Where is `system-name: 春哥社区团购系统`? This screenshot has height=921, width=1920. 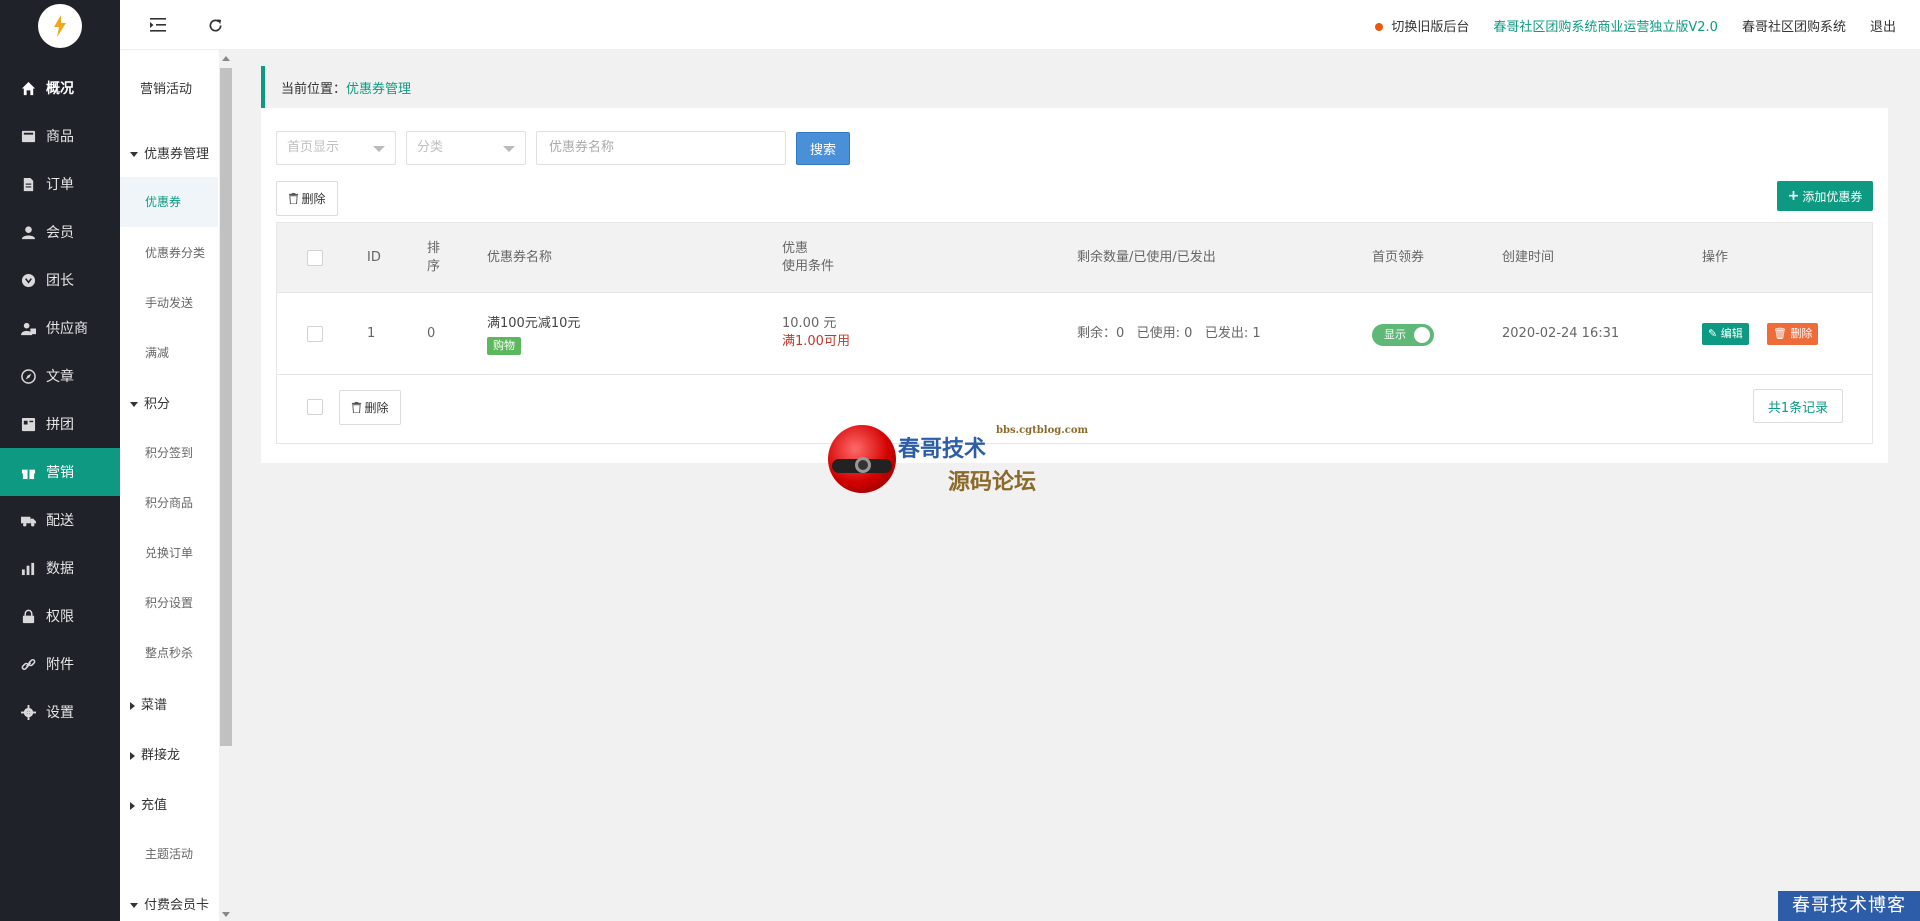
system-name: 春哥社区团购系统 is located at coordinates (1794, 25).